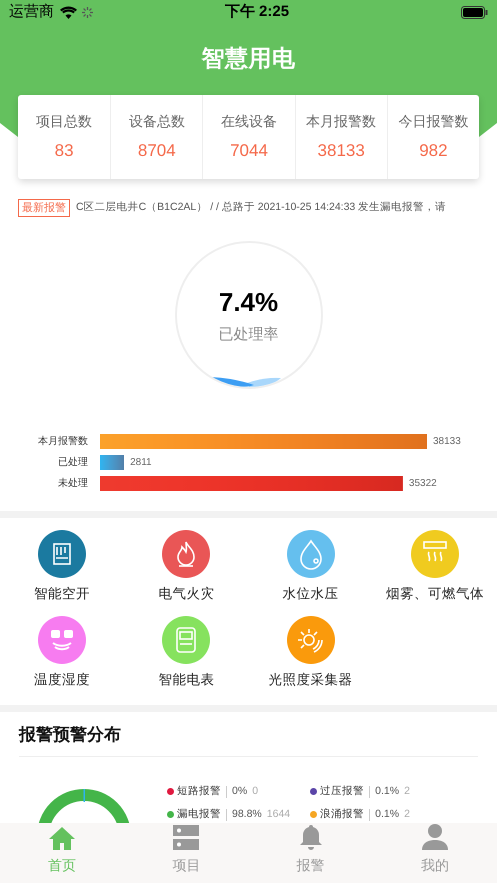 This screenshot has height=883, width=497. I want to click on stat-label: 设备总数, so click(156, 121).